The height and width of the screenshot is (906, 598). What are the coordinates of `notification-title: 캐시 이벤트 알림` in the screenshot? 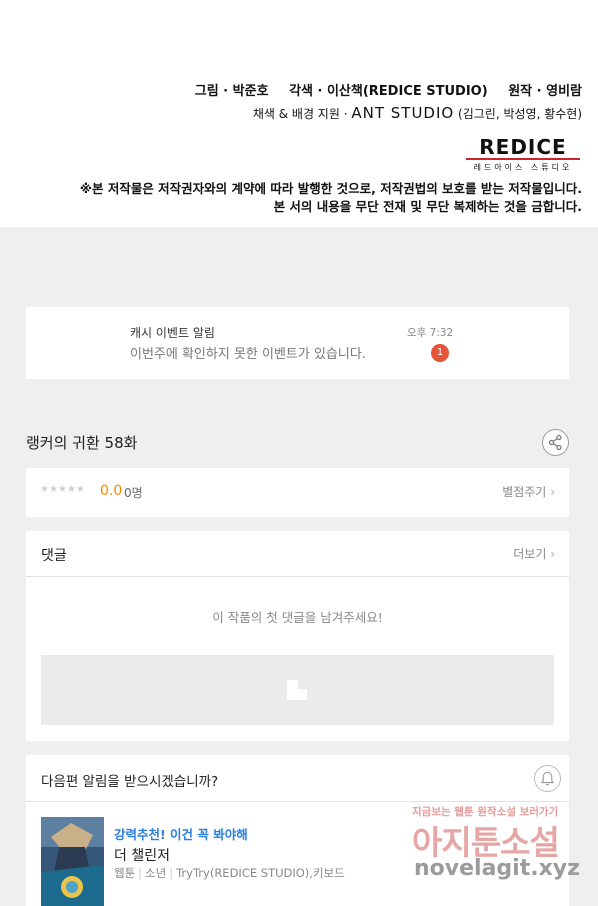 It's located at (172, 333).